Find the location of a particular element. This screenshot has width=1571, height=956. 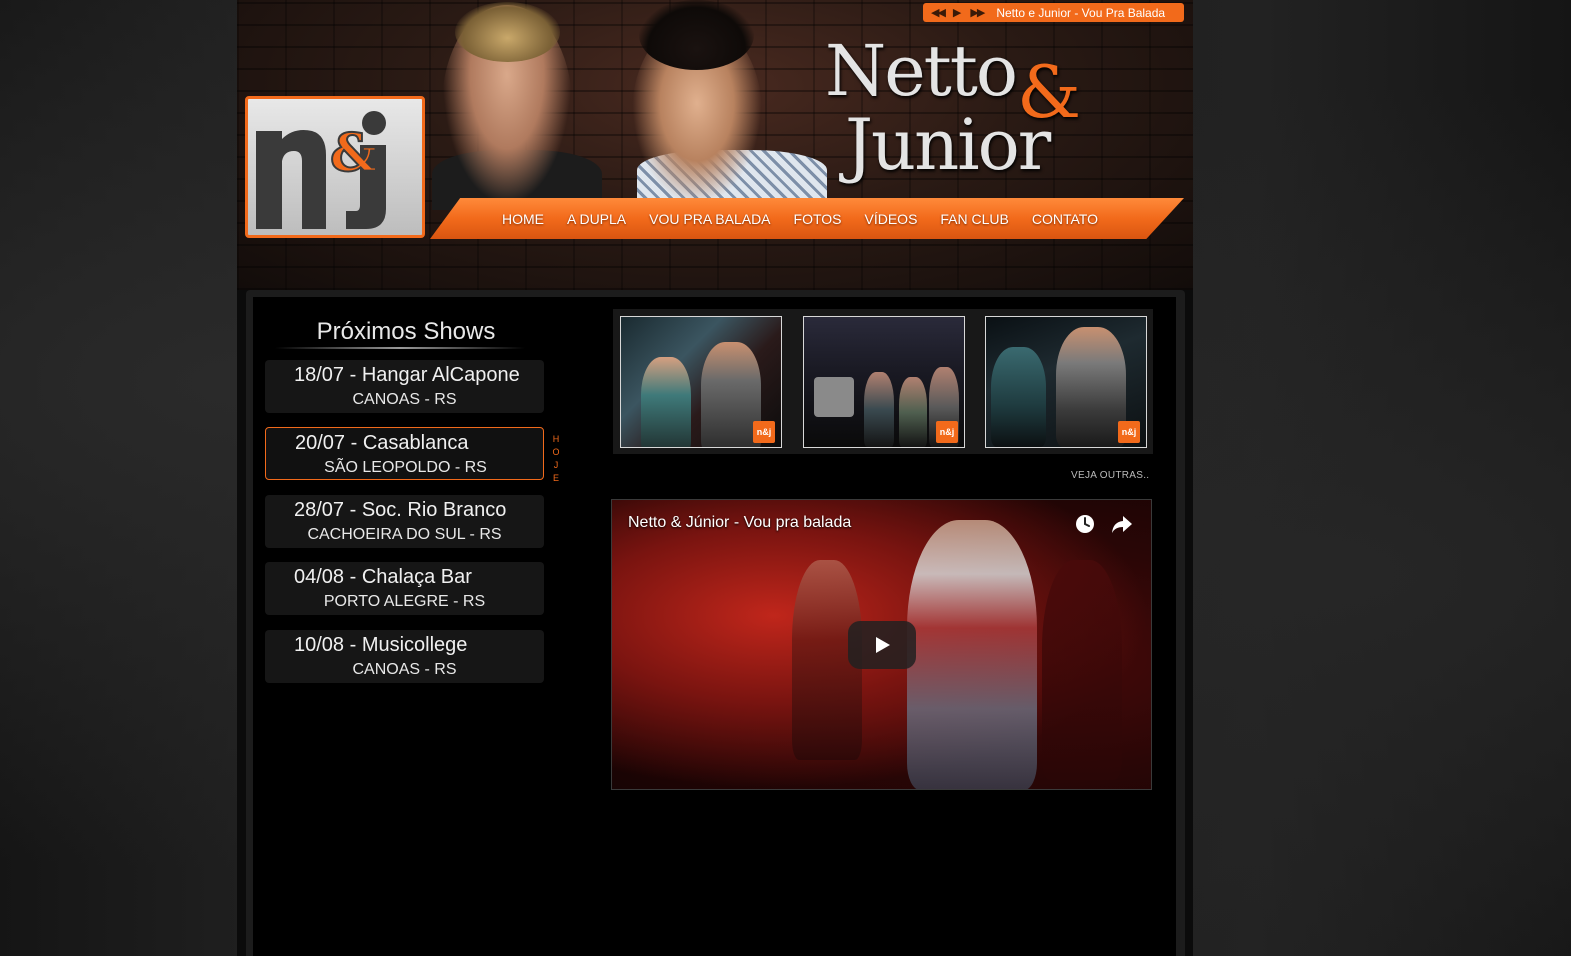

play-icon is located at coordinates (883, 645).